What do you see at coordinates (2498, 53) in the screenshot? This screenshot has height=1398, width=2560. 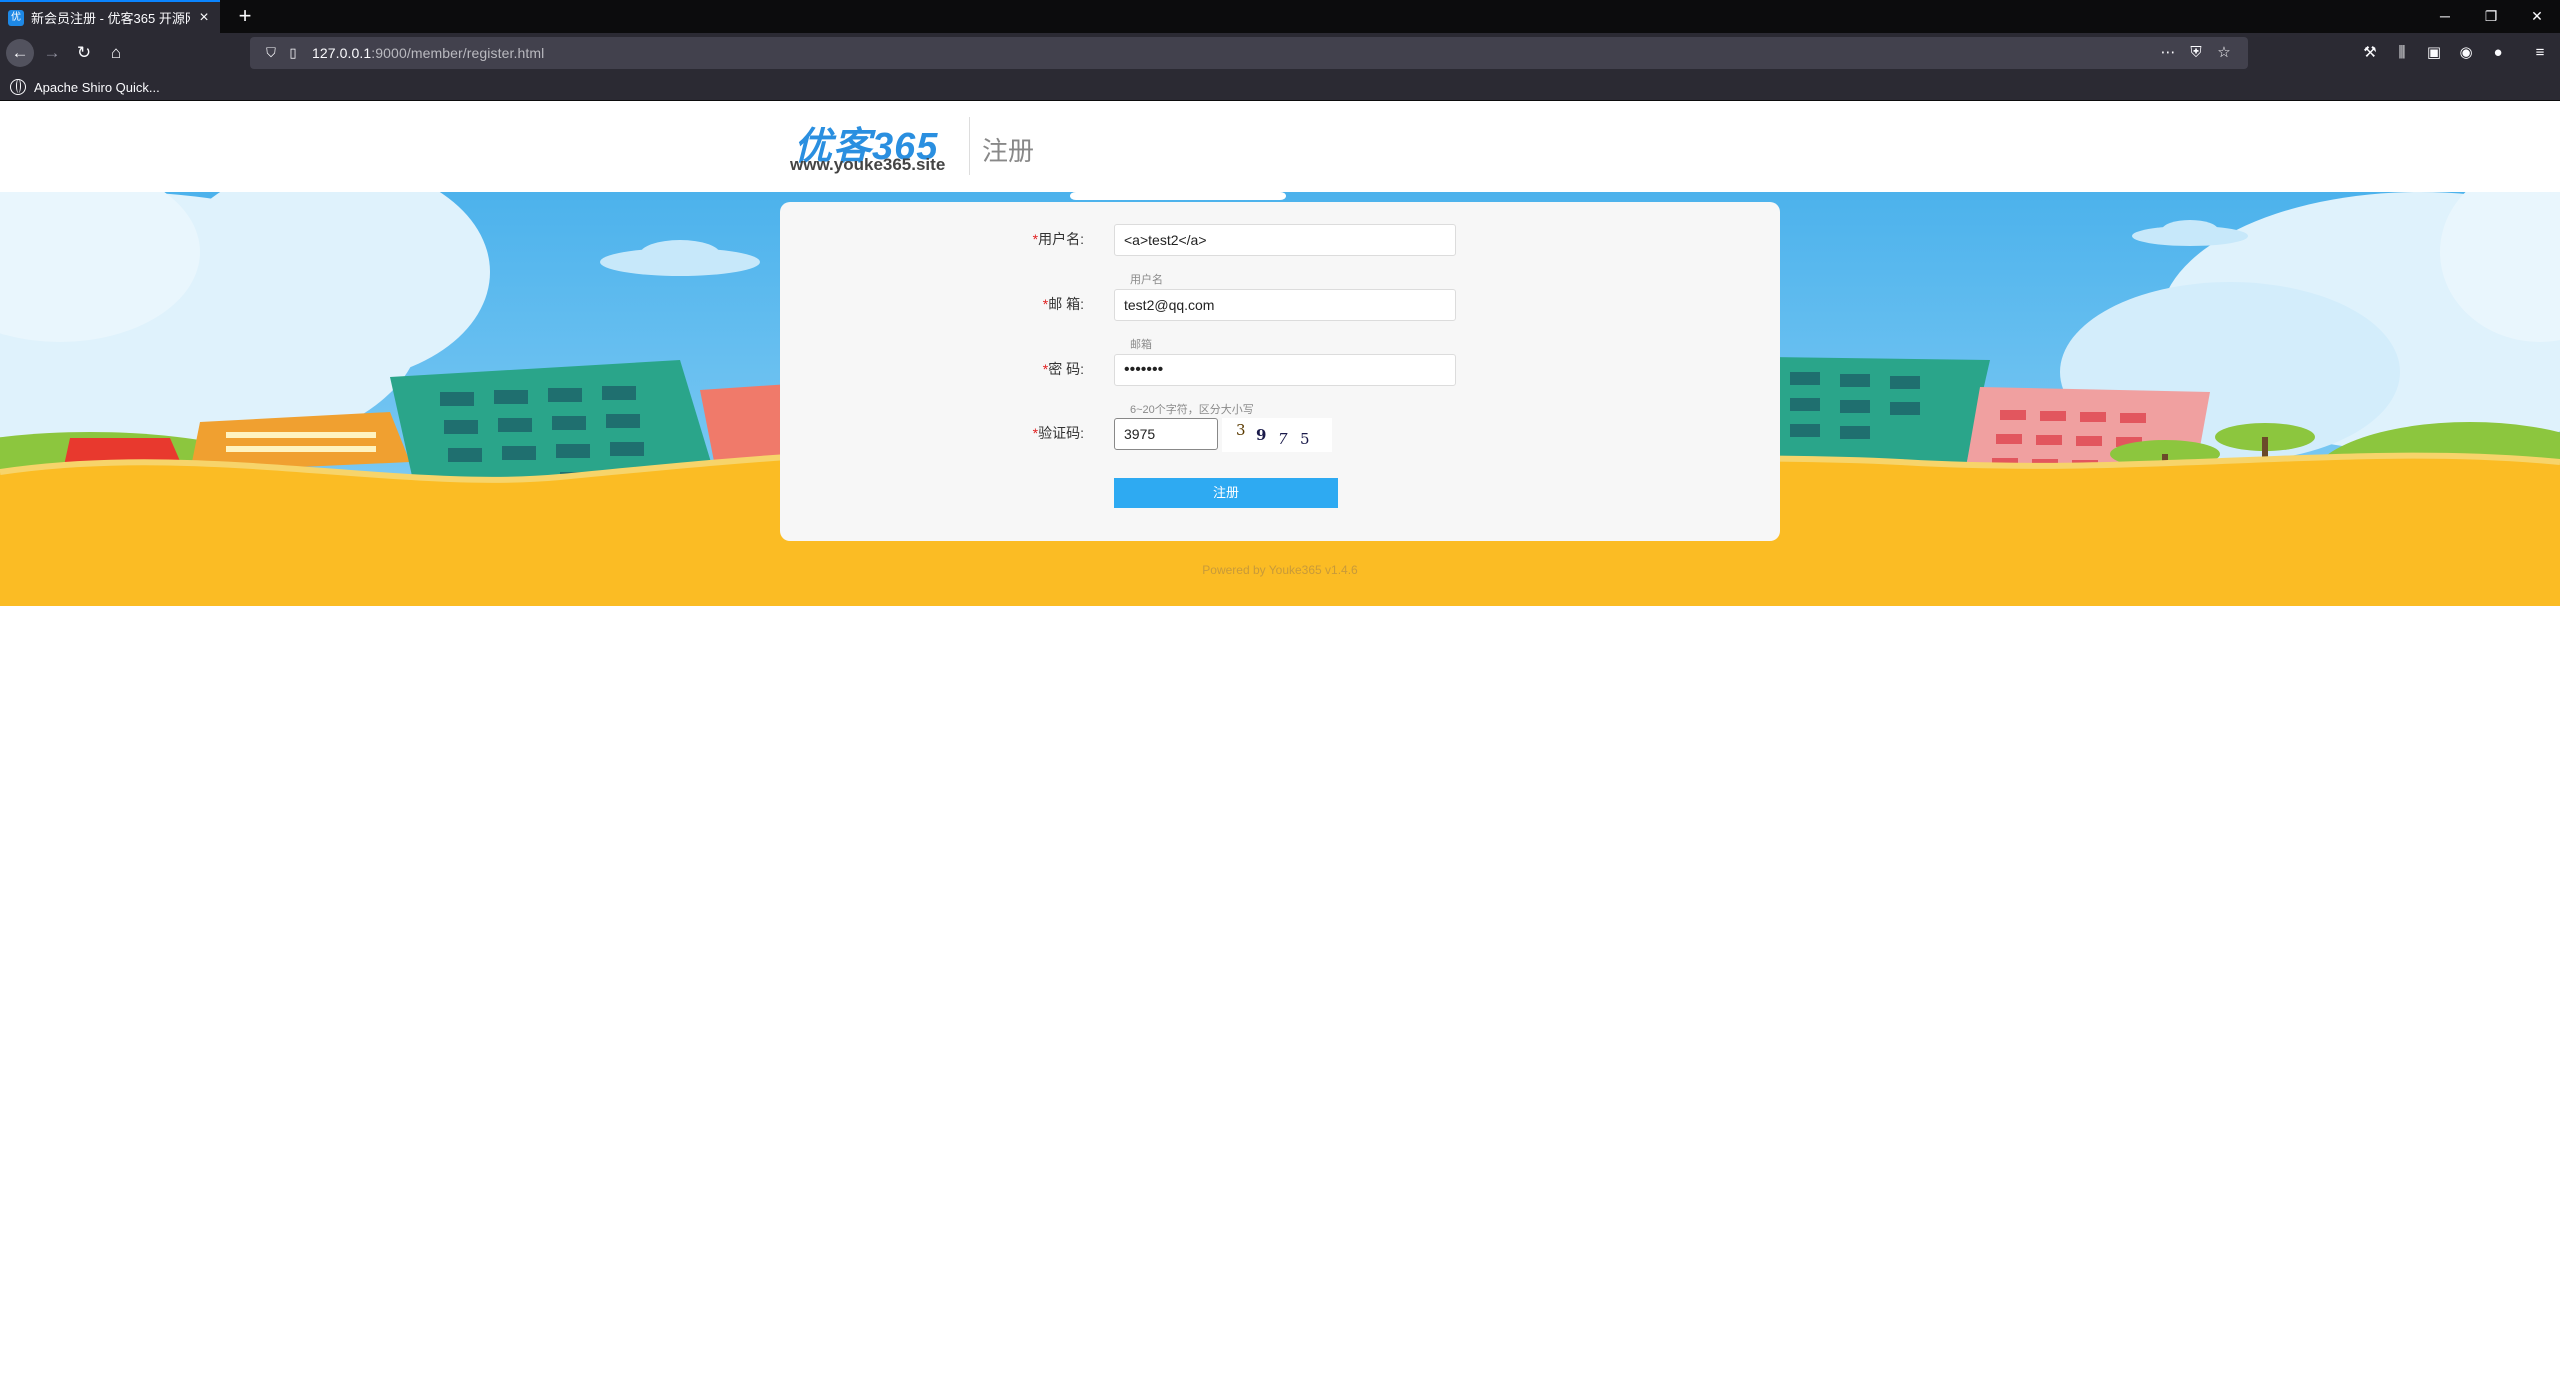 I see `extension-icon: ●` at bounding box center [2498, 53].